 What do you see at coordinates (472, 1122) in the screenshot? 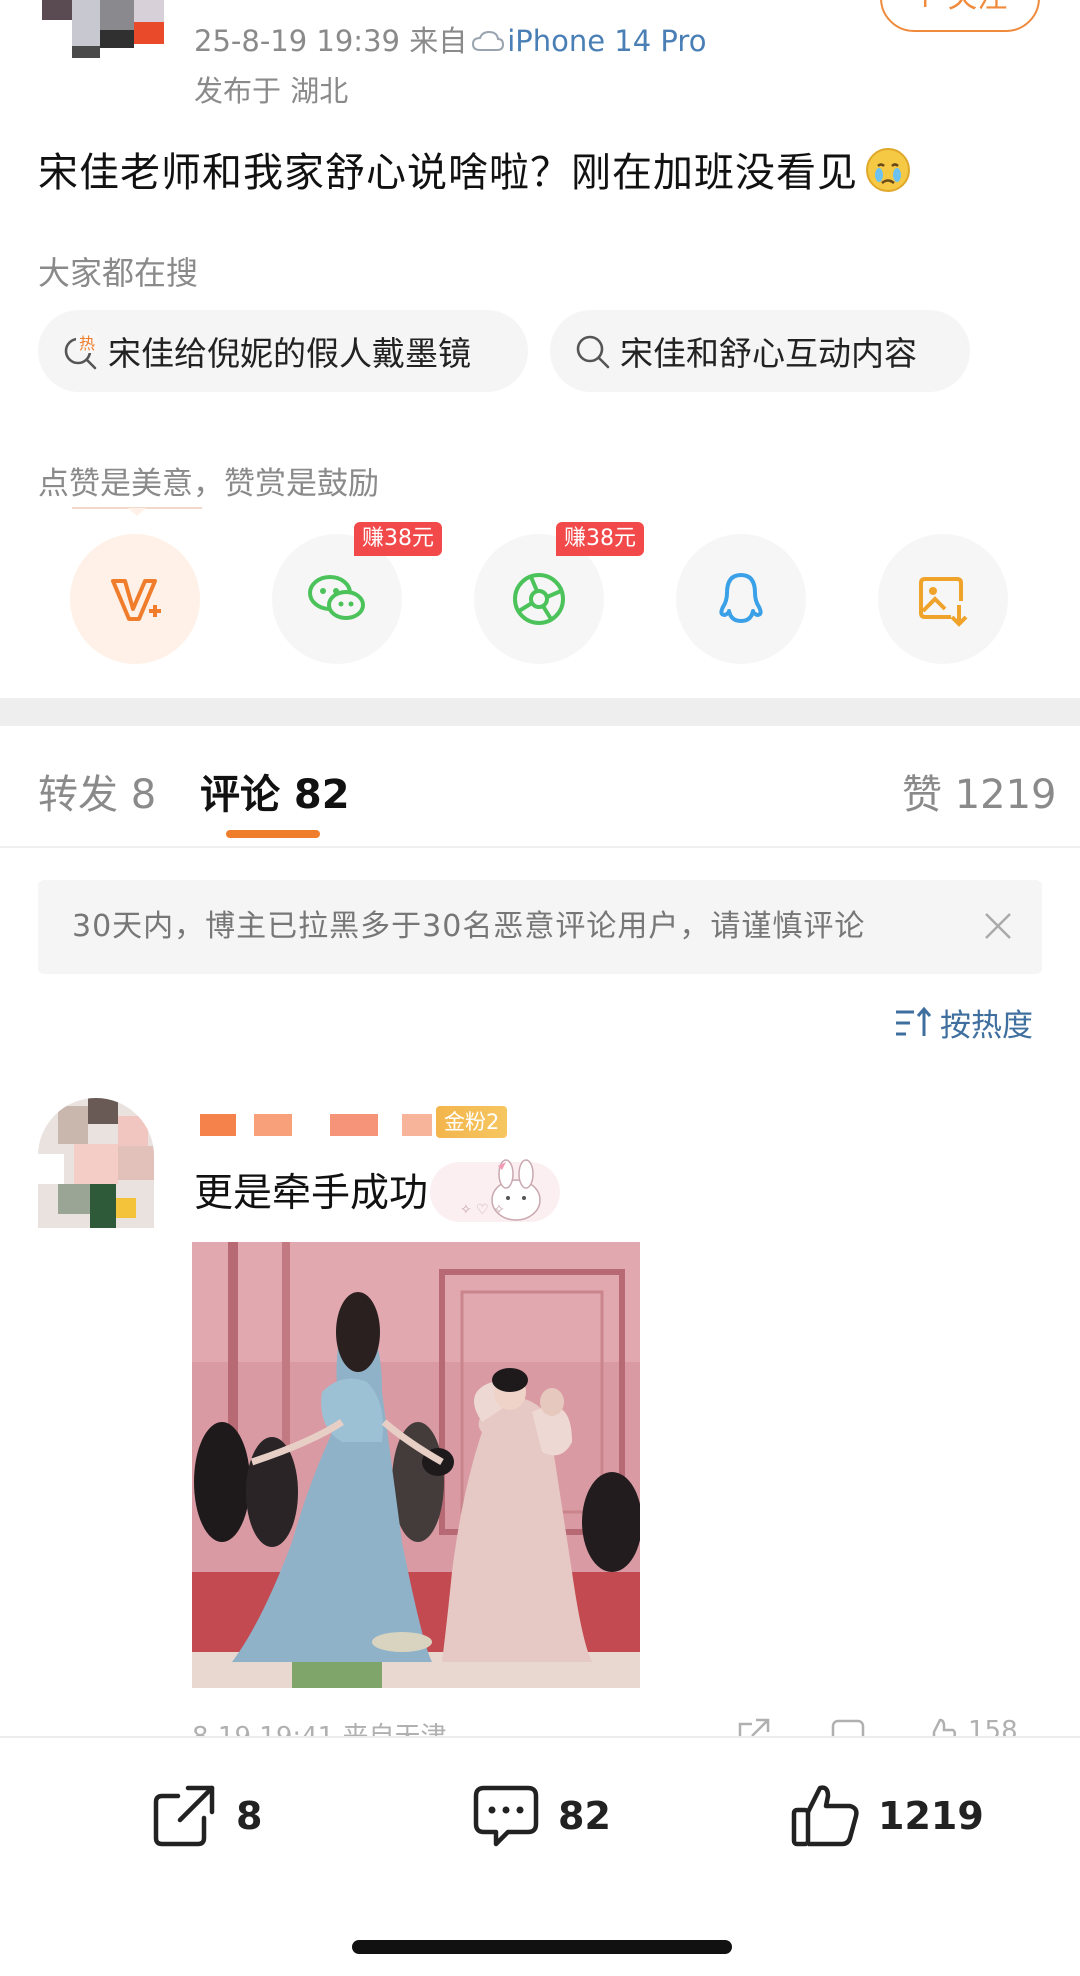
I see `fan-level-badge: 金粉2` at bounding box center [472, 1122].